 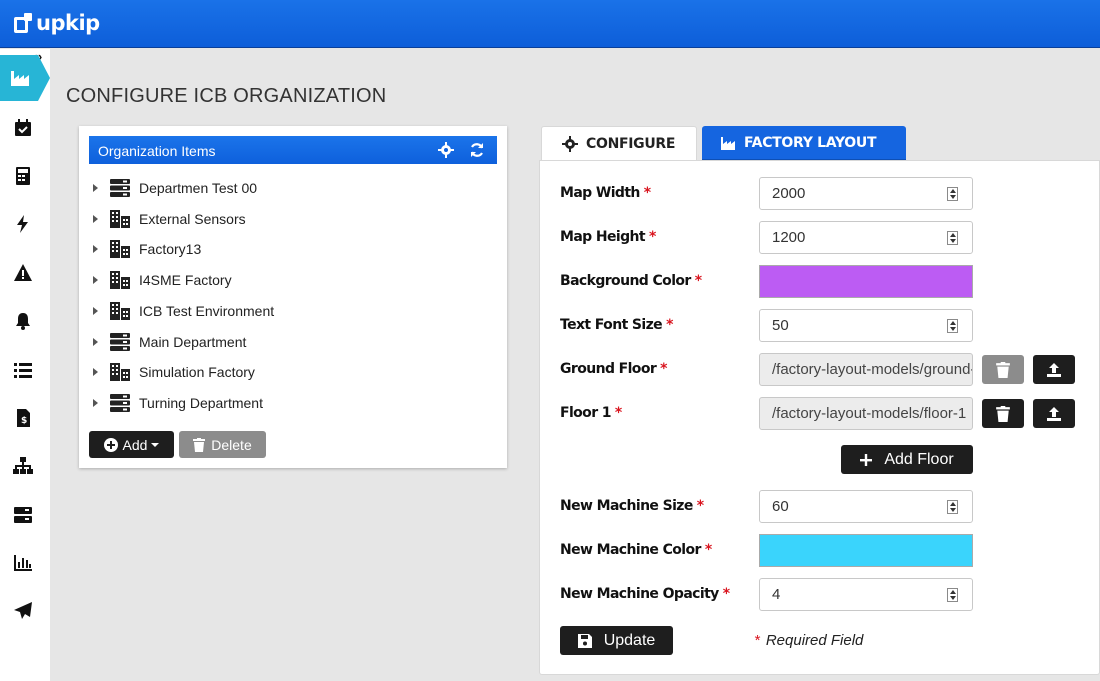 What do you see at coordinates (550, 24) in the screenshot?
I see `top-bar: upkip` at bounding box center [550, 24].